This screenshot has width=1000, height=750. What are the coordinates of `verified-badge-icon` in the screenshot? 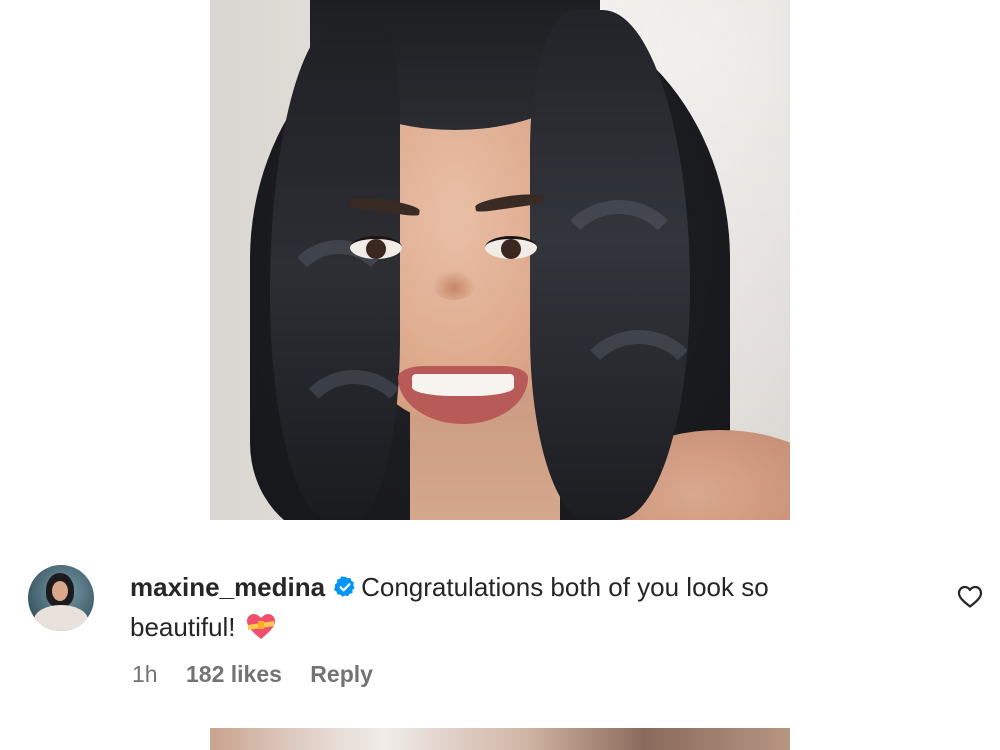 It's located at (344, 586).